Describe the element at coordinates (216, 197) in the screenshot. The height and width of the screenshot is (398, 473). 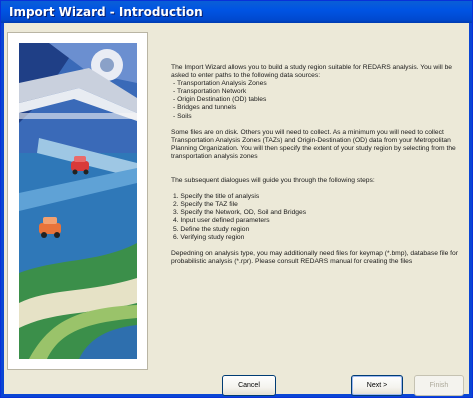
I see `list-item: 1. Specify the title of analysis` at that location.